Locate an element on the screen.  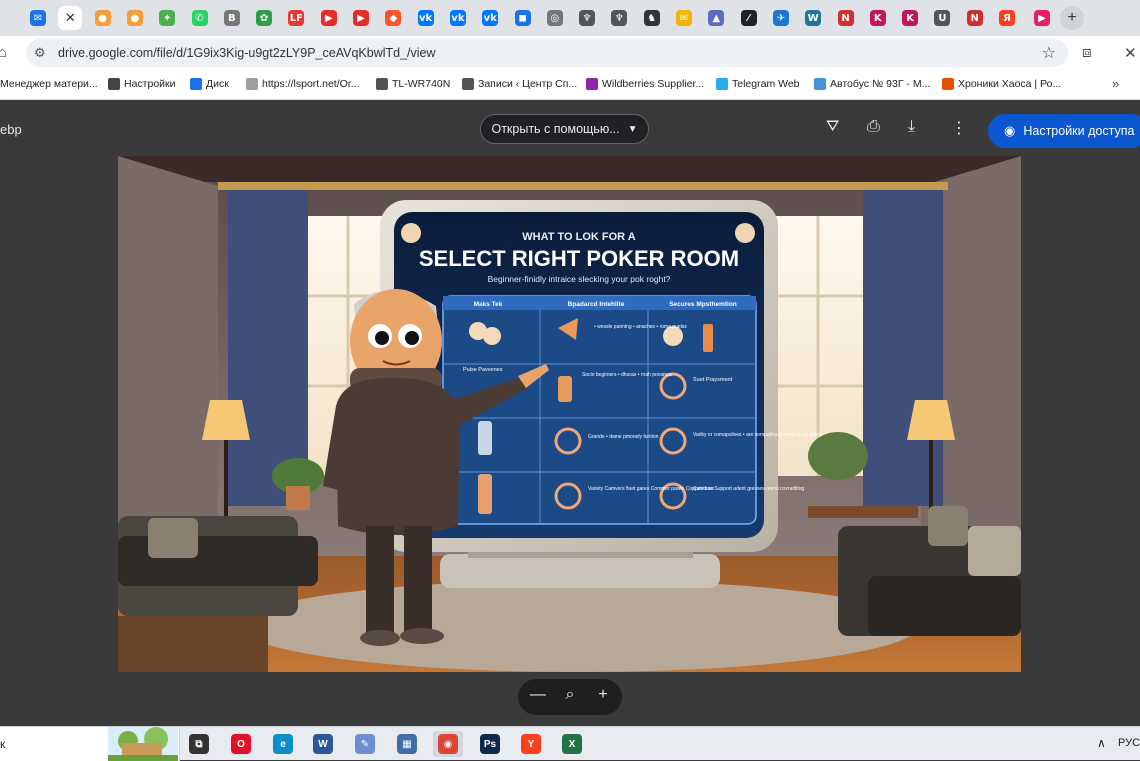
taskbar-app: ✎ is located at coordinates (365, 744).